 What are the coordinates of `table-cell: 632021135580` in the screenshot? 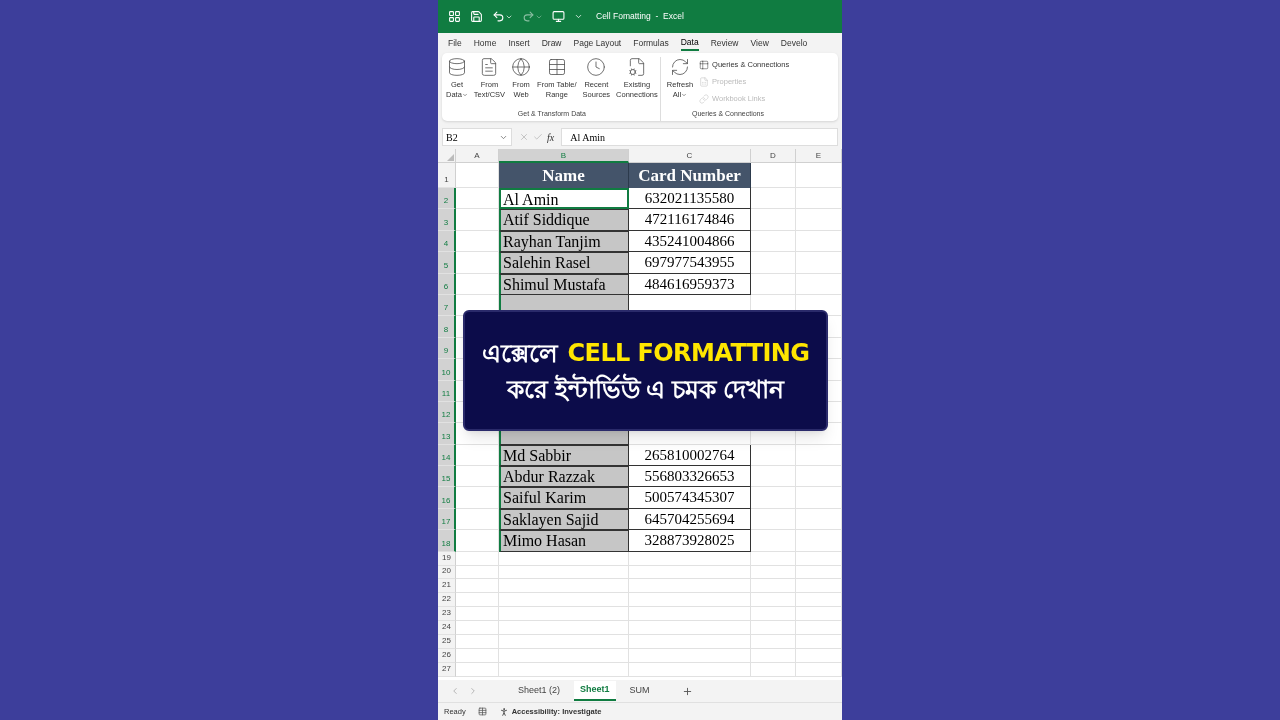 It's located at (690, 199).